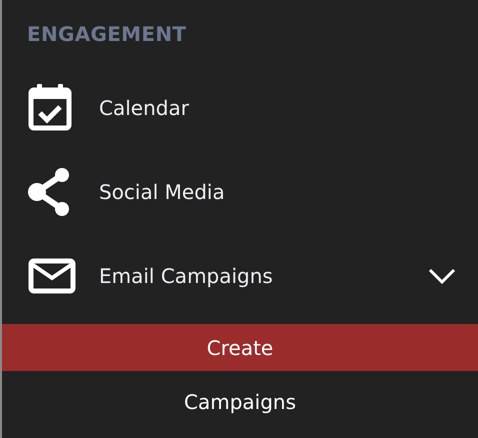 The height and width of the screenshot is (438, 478). I want to click on envelope-icon, so click(52, 276).